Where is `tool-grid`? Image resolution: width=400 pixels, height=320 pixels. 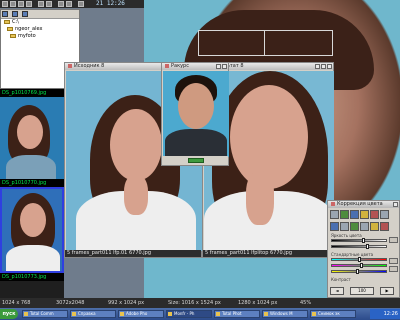
tool-grid is located at coordinates (364, 222).